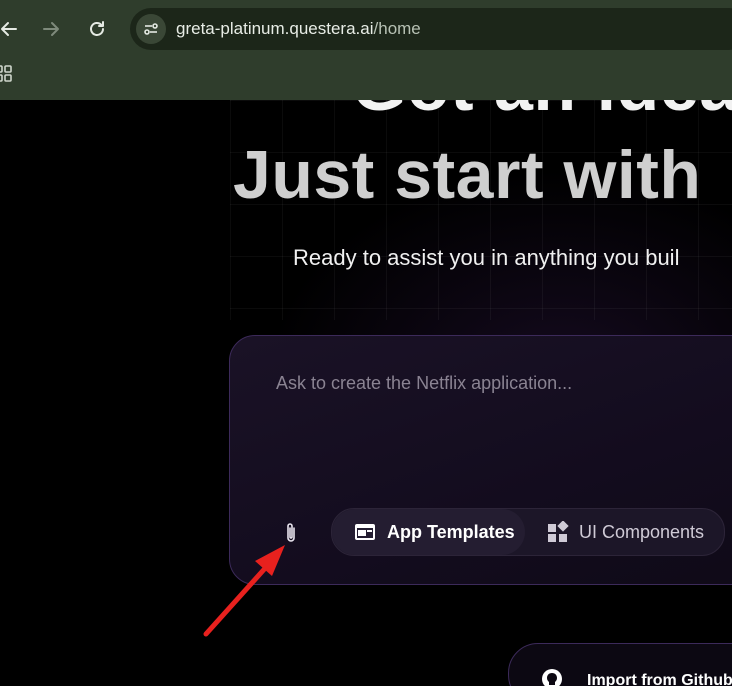 The image size is (732, 686). Describe the element at coordinates (451, 531) in the screenshot. I see `tab-app-templates-label: App Templates` at that location.